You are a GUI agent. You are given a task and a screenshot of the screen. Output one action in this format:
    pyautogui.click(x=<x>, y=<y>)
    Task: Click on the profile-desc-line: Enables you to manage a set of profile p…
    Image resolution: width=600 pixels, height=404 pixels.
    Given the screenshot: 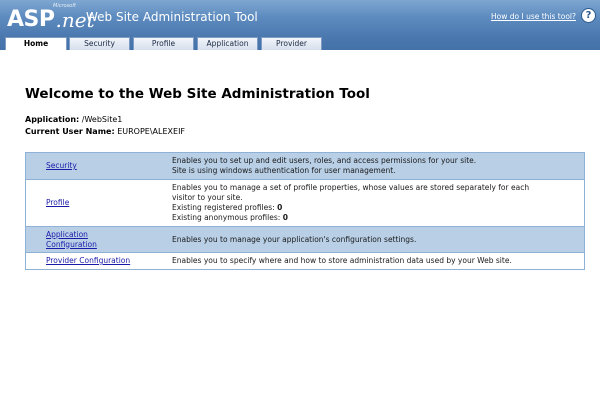 What is the action you would take?
    pyautogui.click(x=351, y=187)
    